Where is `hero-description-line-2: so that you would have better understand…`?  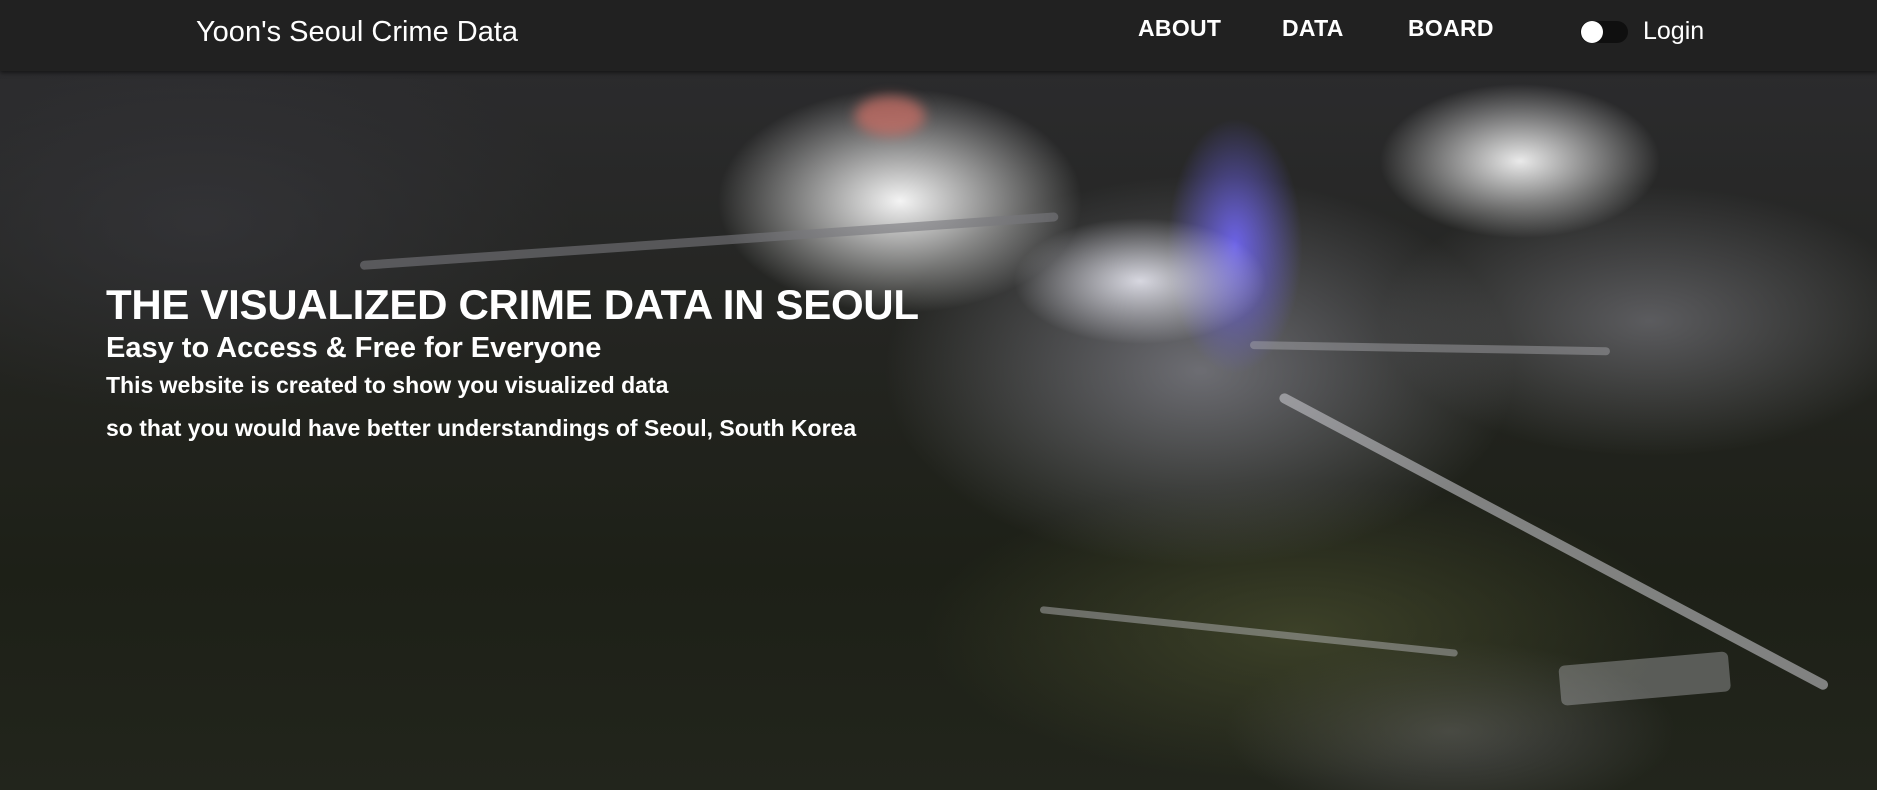
hero-description-line-2: so that you would have better understand… is located at coordinates (481, 428).